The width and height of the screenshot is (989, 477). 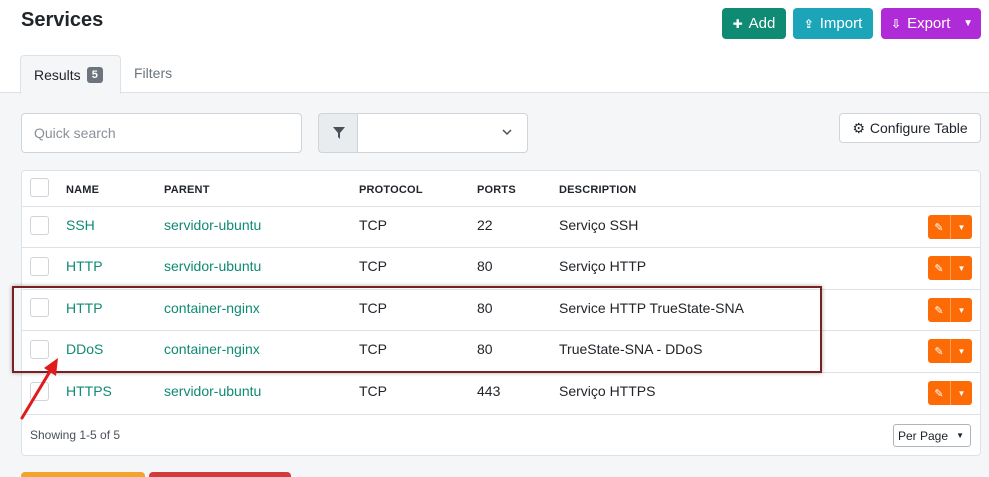 I want to click on pagination-summary: Showing 1-5 of 5, so click(x=75, y=435).